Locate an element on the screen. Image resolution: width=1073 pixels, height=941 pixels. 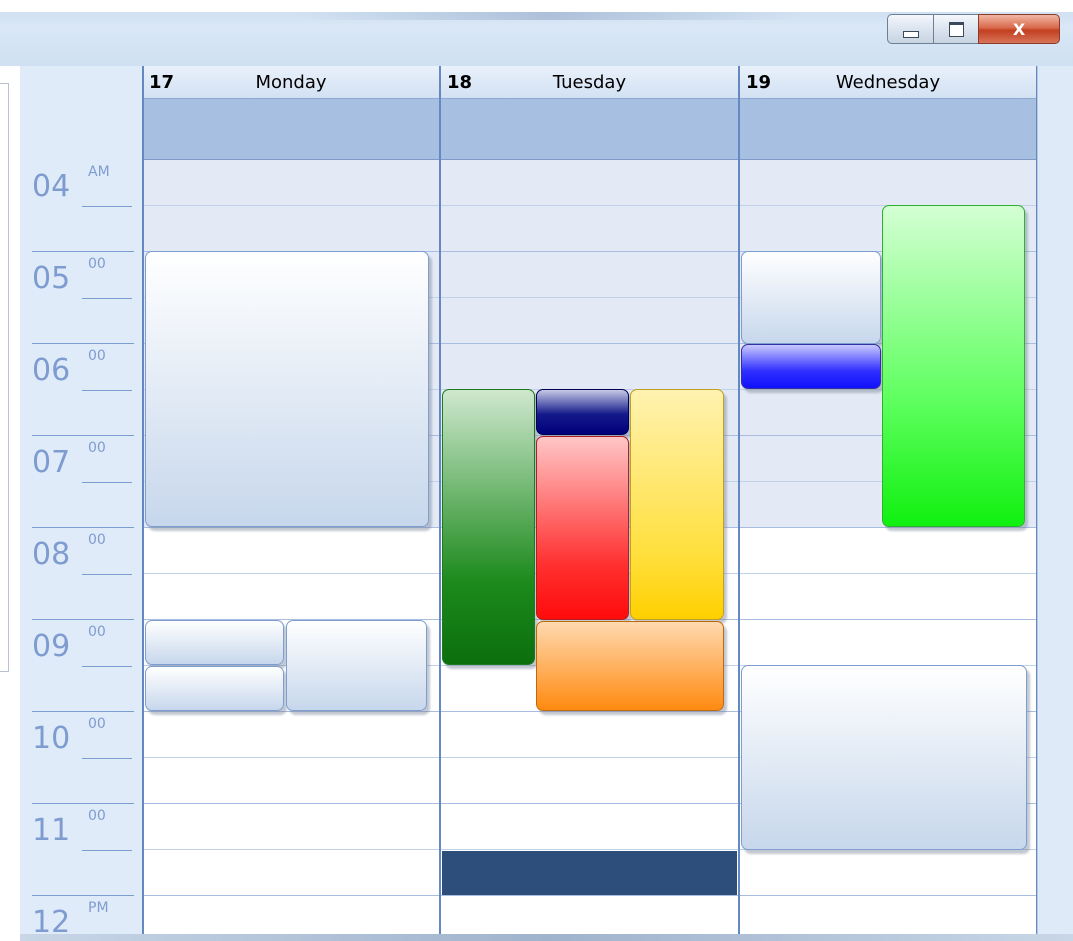
selected-time-slot is located at coordinates (589, 873).